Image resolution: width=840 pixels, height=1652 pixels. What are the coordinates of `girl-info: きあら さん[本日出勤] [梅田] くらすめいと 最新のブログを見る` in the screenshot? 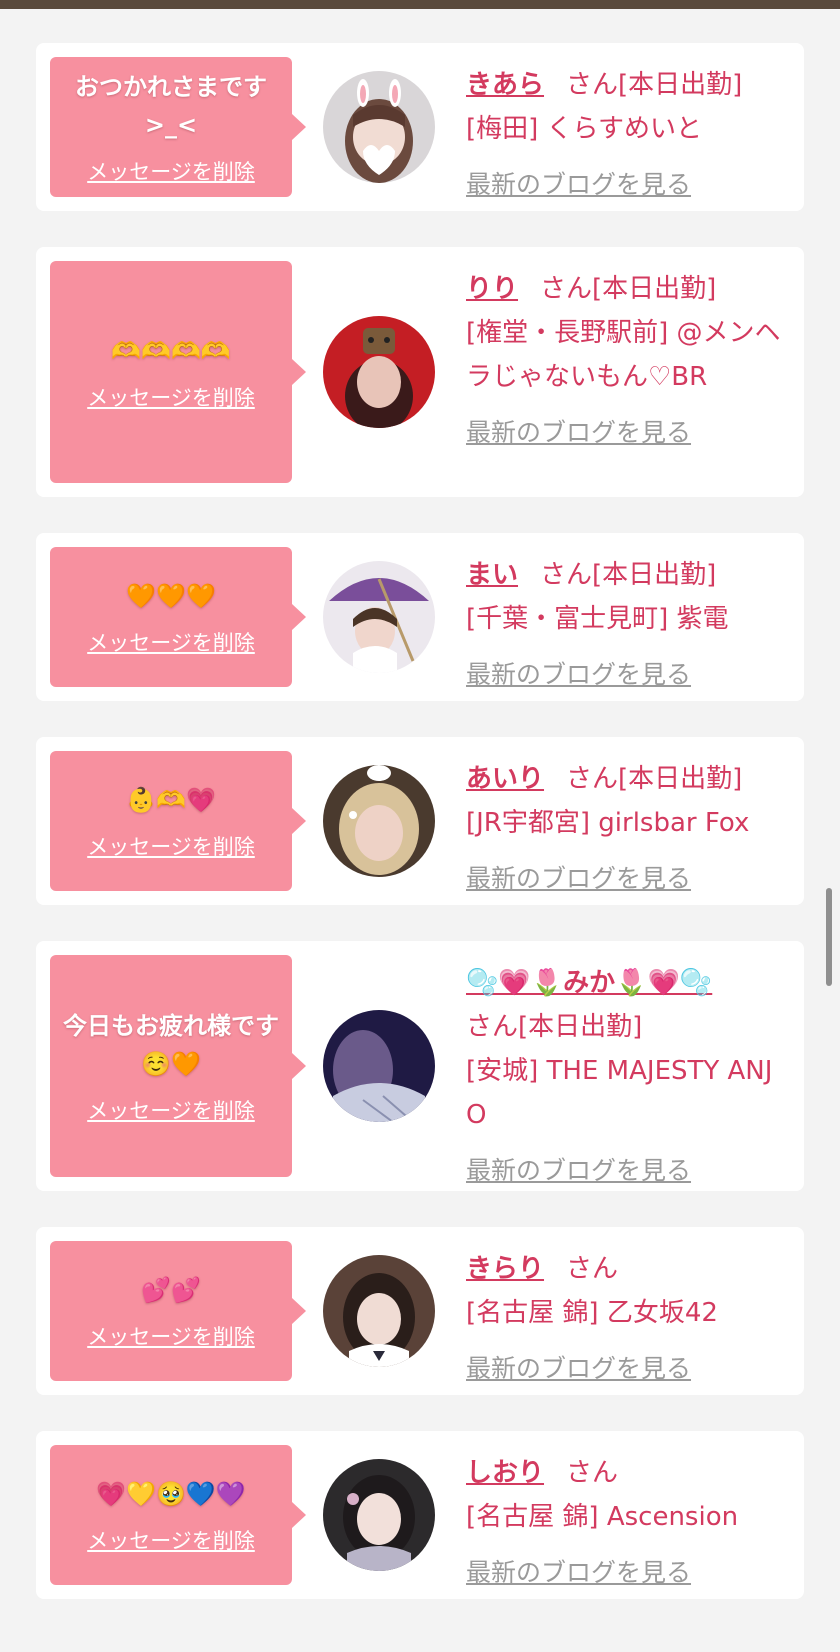 It's located at (628, 128).